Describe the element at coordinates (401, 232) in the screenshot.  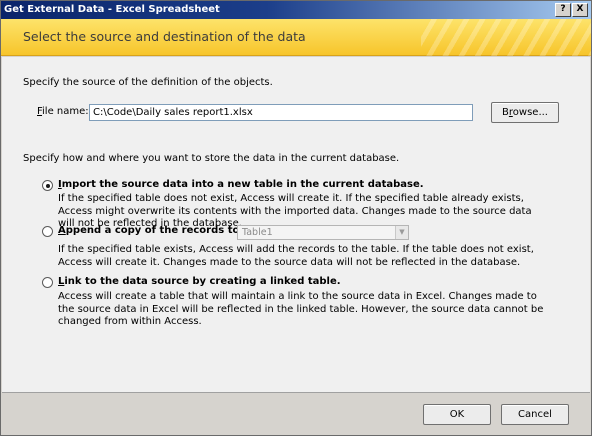
I see `chevron-down-icon: ▼` at that location.